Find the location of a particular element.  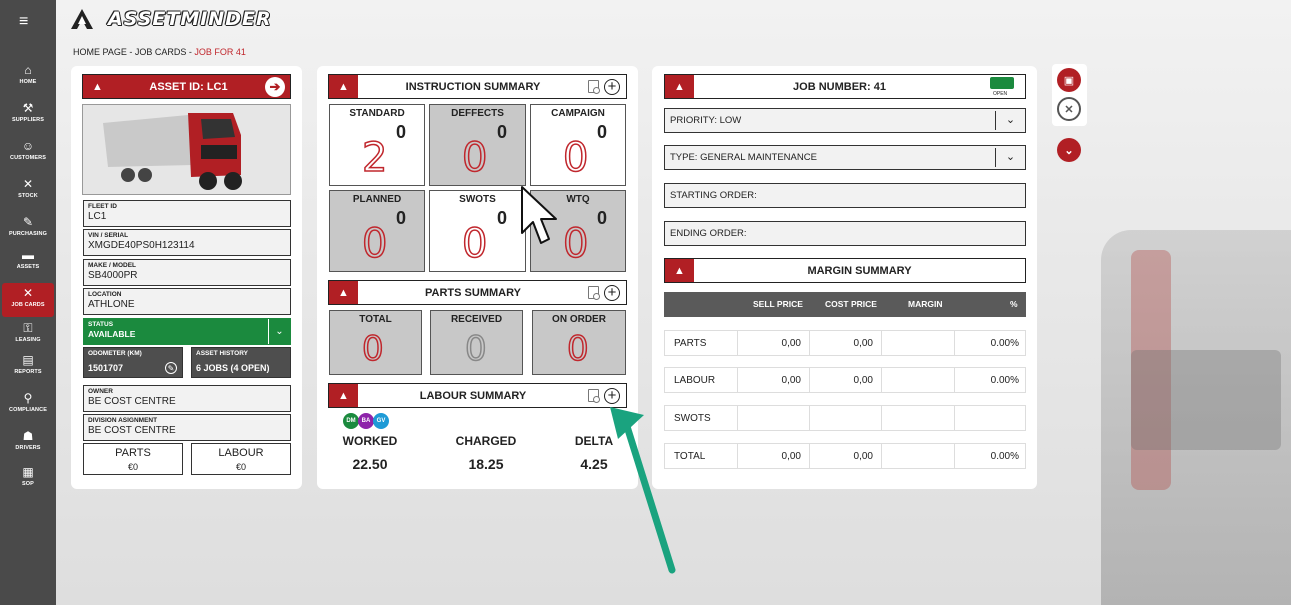

sidebar-item-purchasing: ✎ PURCHASING is located at coordinates (28, 229).